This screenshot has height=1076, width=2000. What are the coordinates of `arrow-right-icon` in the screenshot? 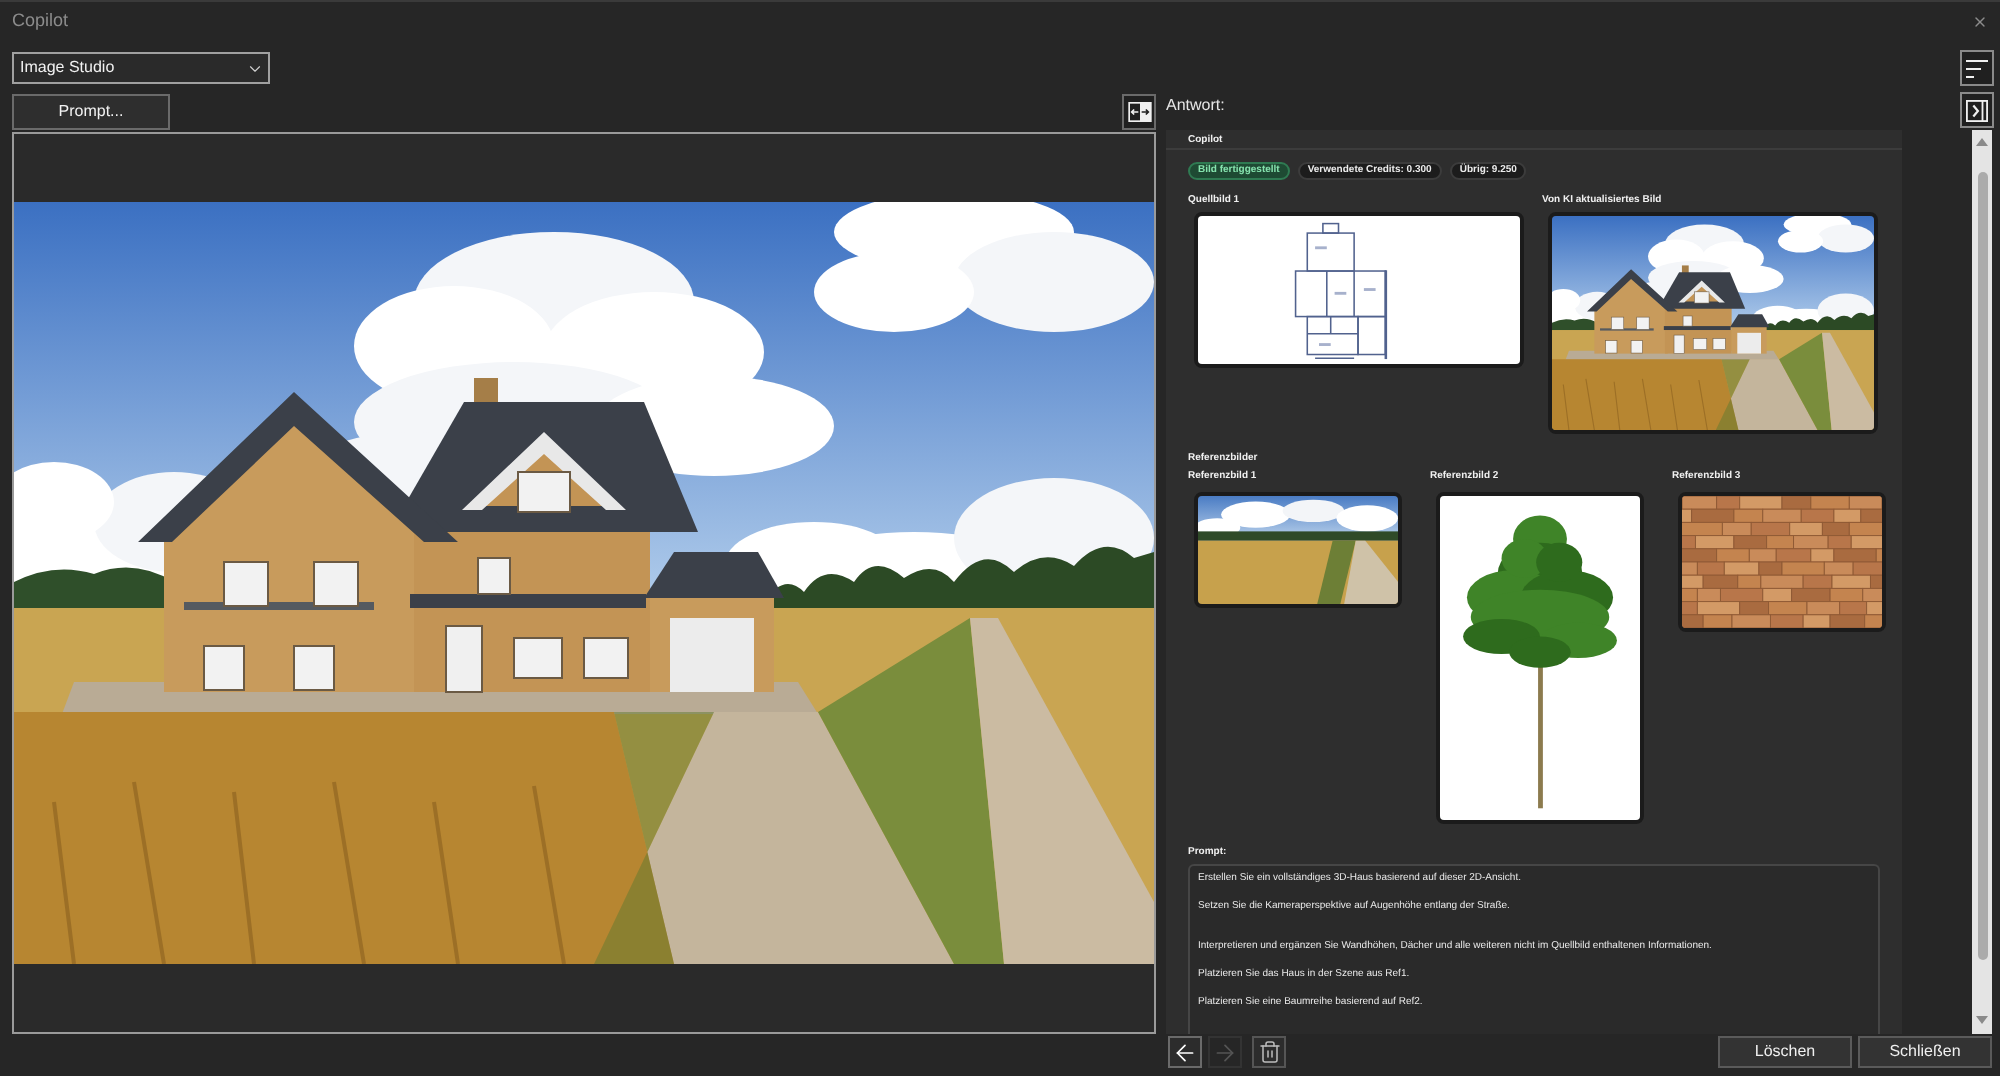 It's located at (1225, 1052).